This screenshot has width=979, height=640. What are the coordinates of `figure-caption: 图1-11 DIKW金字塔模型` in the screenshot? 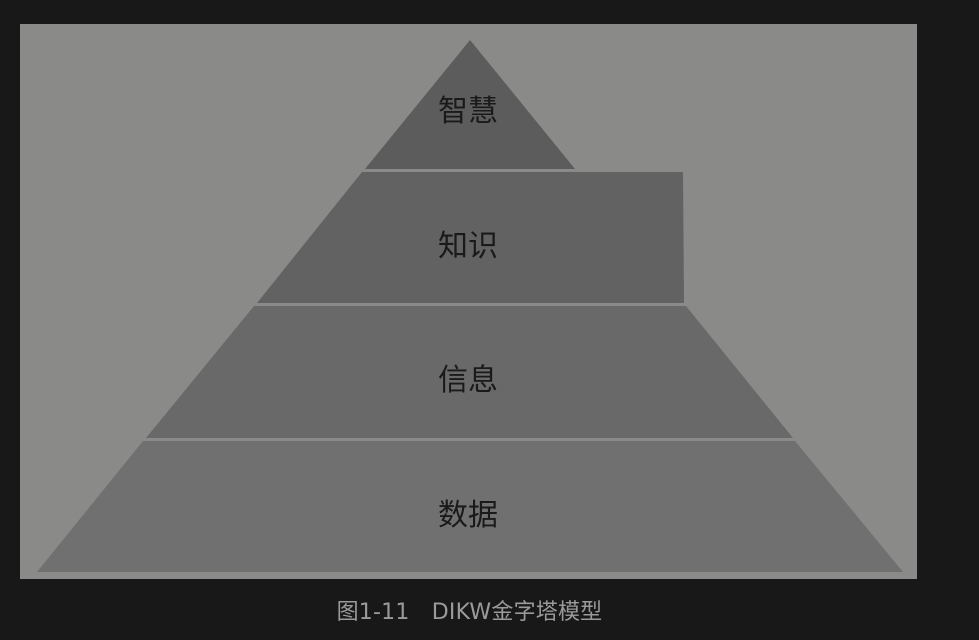 It's located at (469, 612).